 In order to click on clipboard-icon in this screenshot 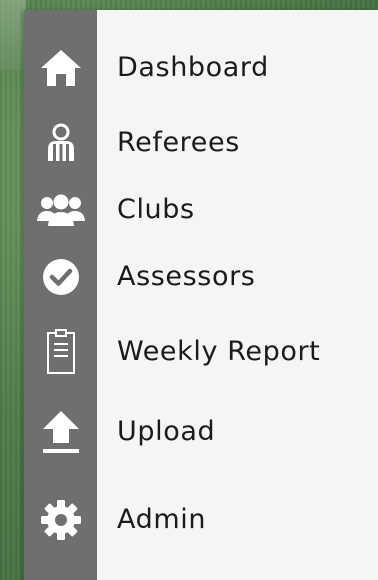, I will do `click(60, 352)`.